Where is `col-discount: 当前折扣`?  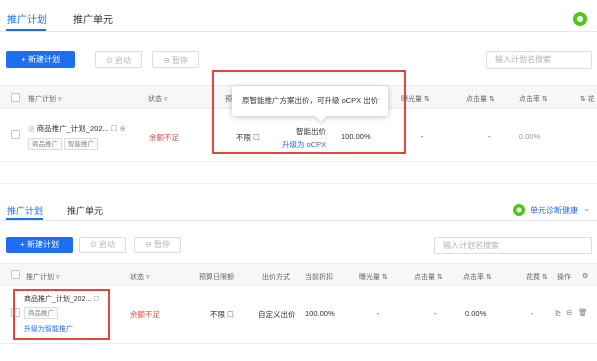
col-discount: 当前折扣 is located at coordinates (319, 277).